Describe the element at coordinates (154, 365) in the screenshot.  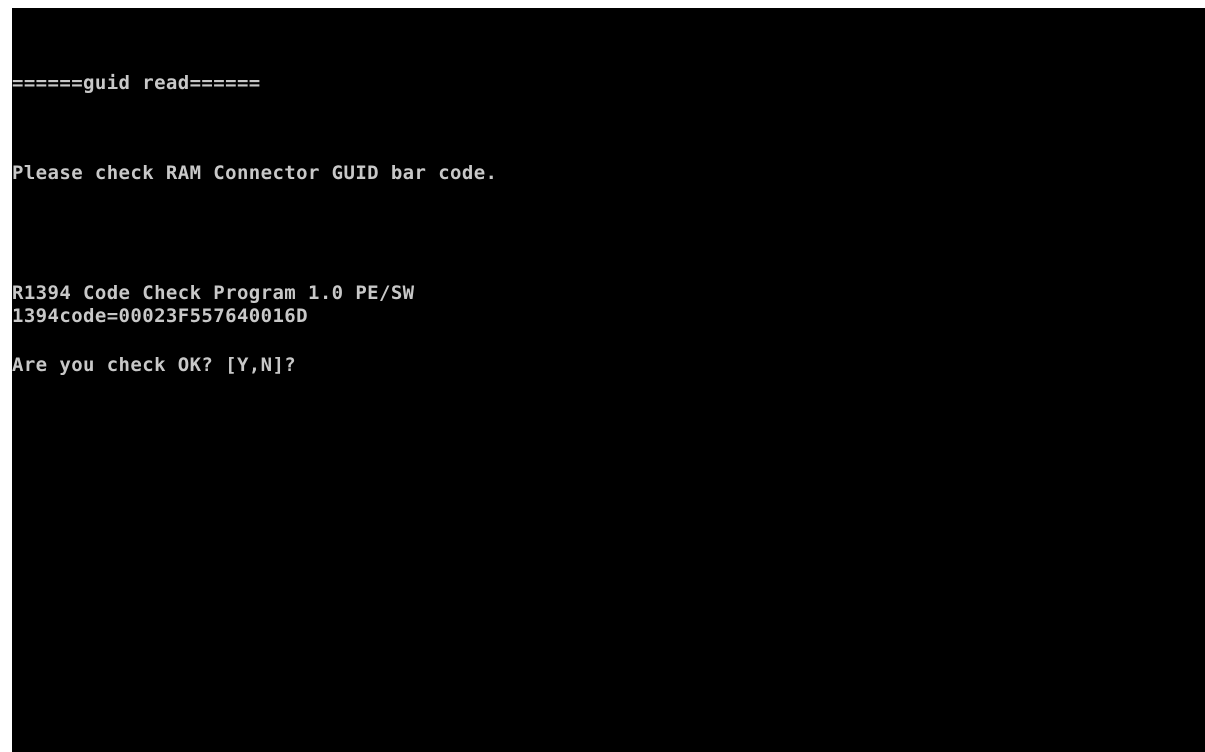
I see `confirmation-prompt: Are you check OK? [Y,N]?` at that location.